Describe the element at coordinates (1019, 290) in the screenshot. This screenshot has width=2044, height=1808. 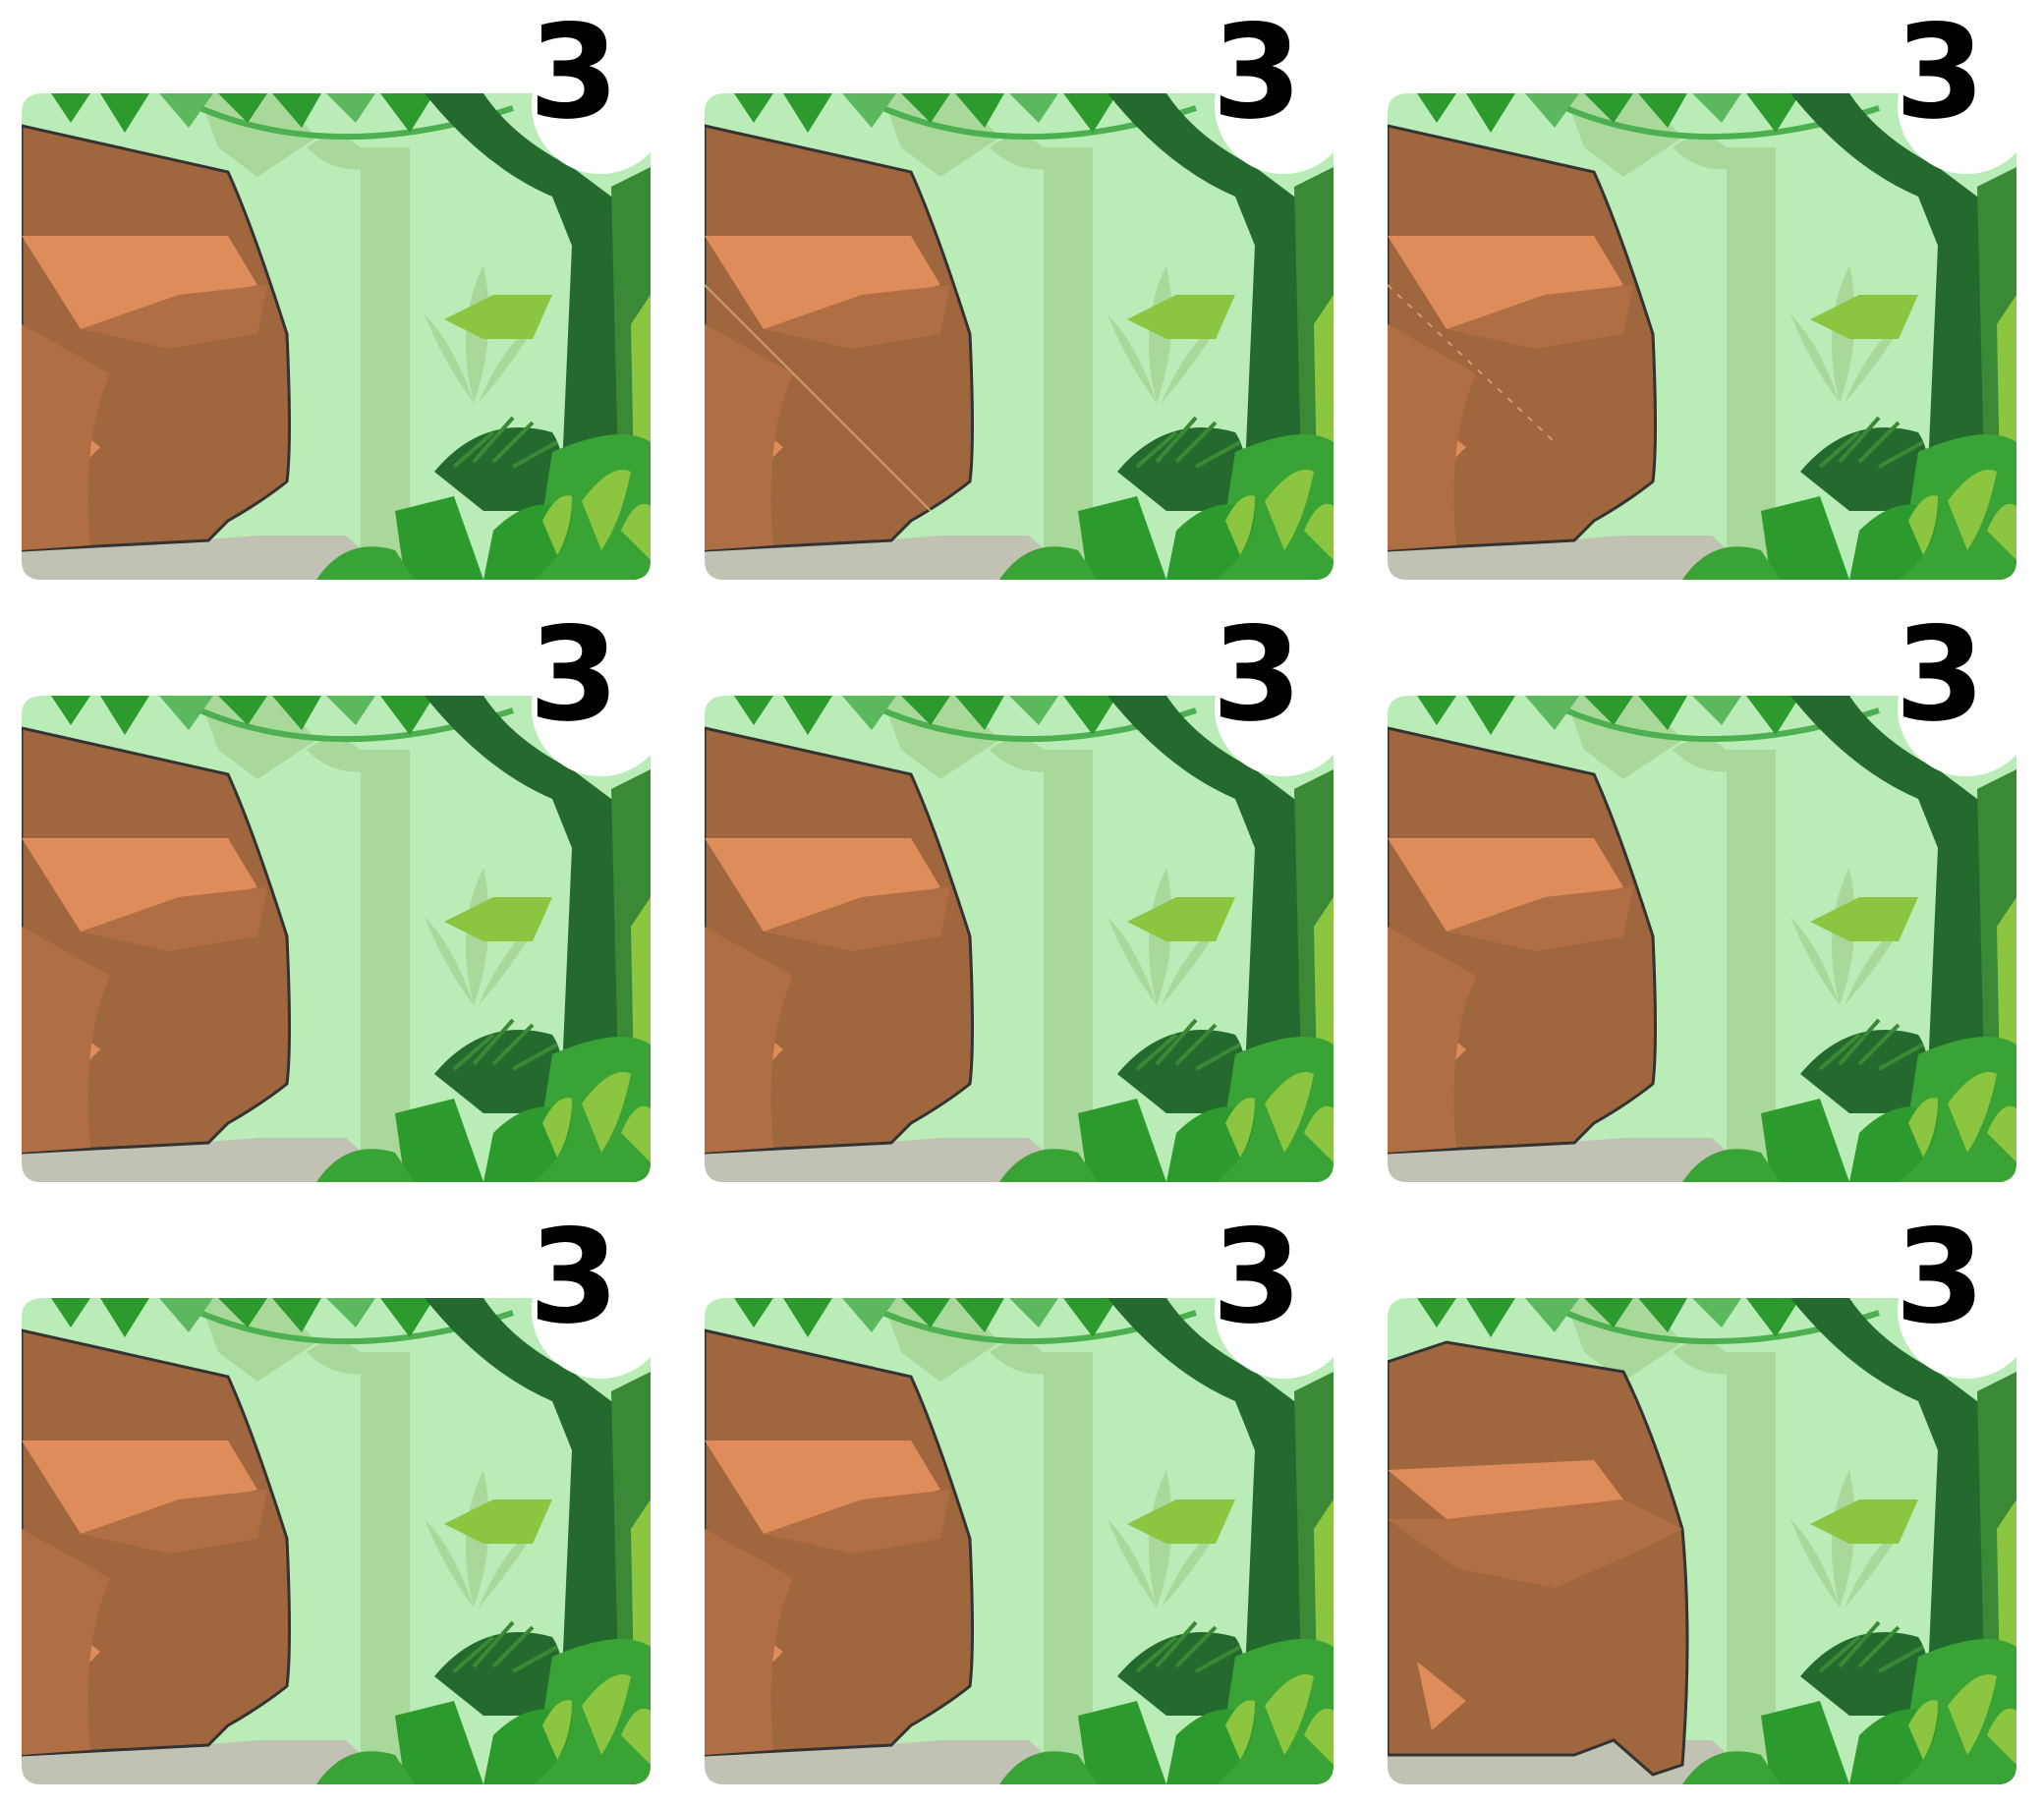
I see `puzzle-card-2: 3` at that location.